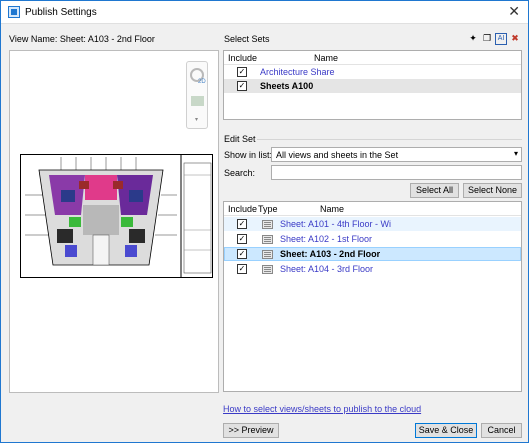 The height and width of the screenshot is (443, 529). What do you see at coordinates (389, 139) in the screenshot?
I see `edit-set-divider` at bounding box center [389, 139].